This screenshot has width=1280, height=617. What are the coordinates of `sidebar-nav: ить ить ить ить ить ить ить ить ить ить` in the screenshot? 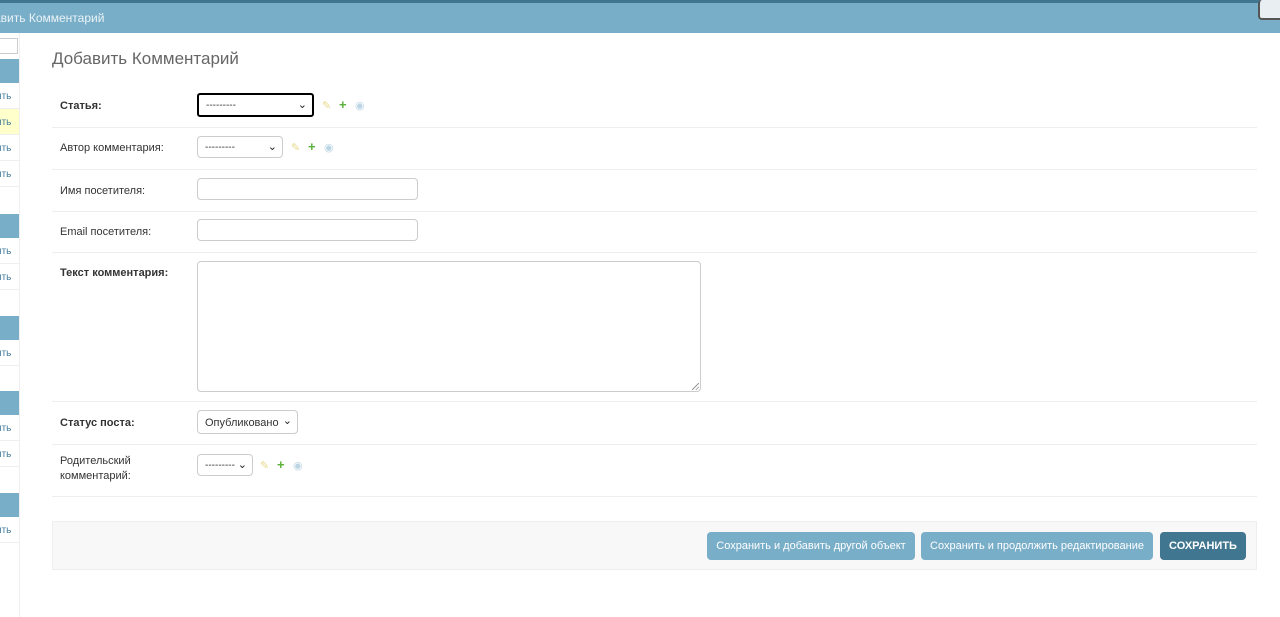 It's located at (10, 325).